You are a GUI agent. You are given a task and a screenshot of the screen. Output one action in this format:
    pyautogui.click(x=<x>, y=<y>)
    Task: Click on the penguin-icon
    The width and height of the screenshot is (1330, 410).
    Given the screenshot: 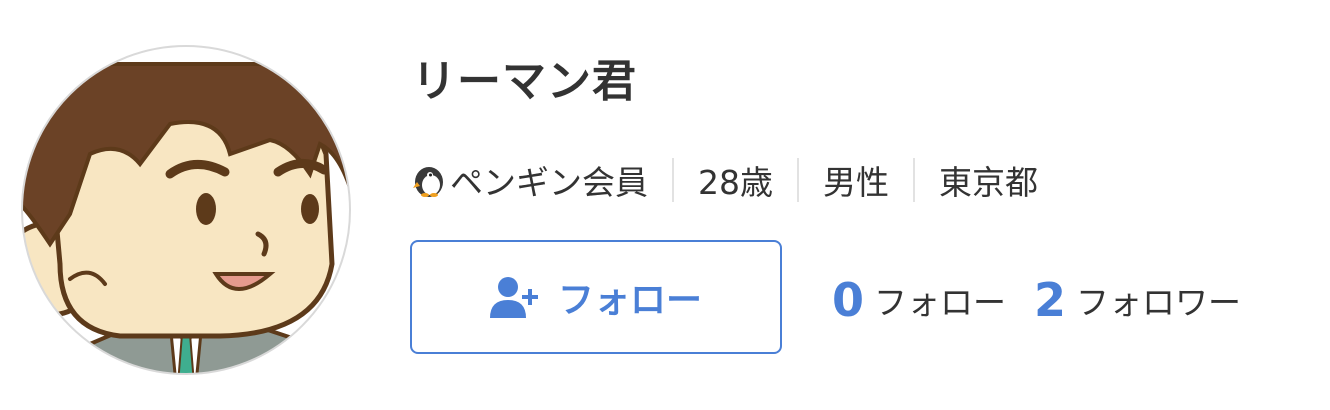 What is the action you would take?
    pyautogui.click(x=429, y=180)
    